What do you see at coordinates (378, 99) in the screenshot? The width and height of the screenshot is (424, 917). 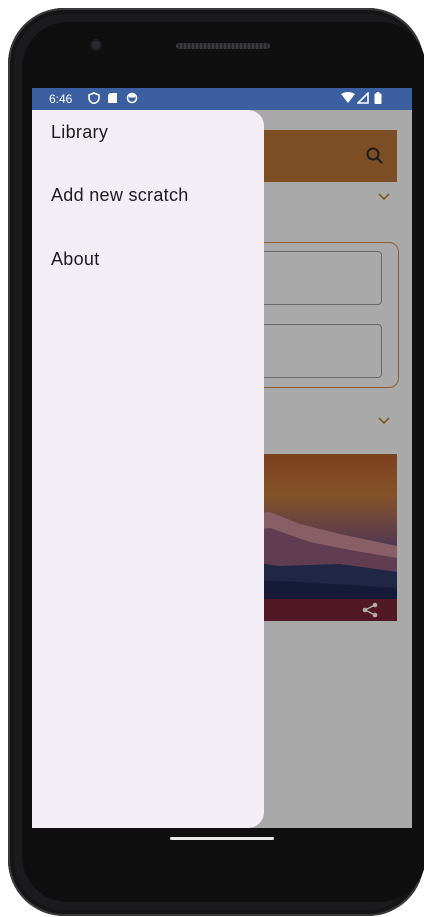 I see `battery-icon` at bounding box center [378, 99].